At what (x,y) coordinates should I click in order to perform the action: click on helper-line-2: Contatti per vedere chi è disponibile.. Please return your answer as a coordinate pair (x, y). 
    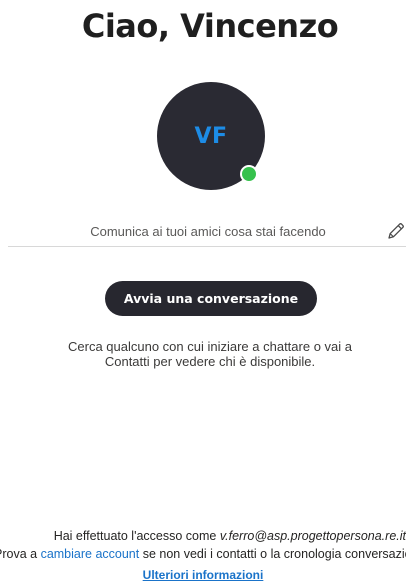
    Looking at the image, I should click on (210, 361).